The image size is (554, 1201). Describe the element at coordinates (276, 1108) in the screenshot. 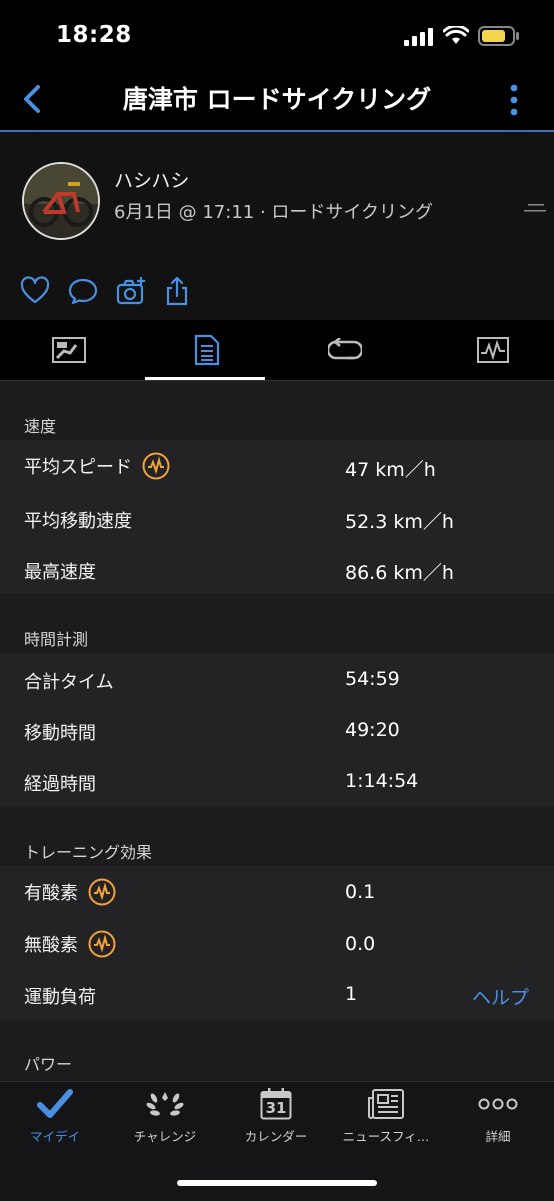

I see `calendar-day: 31` at that location.